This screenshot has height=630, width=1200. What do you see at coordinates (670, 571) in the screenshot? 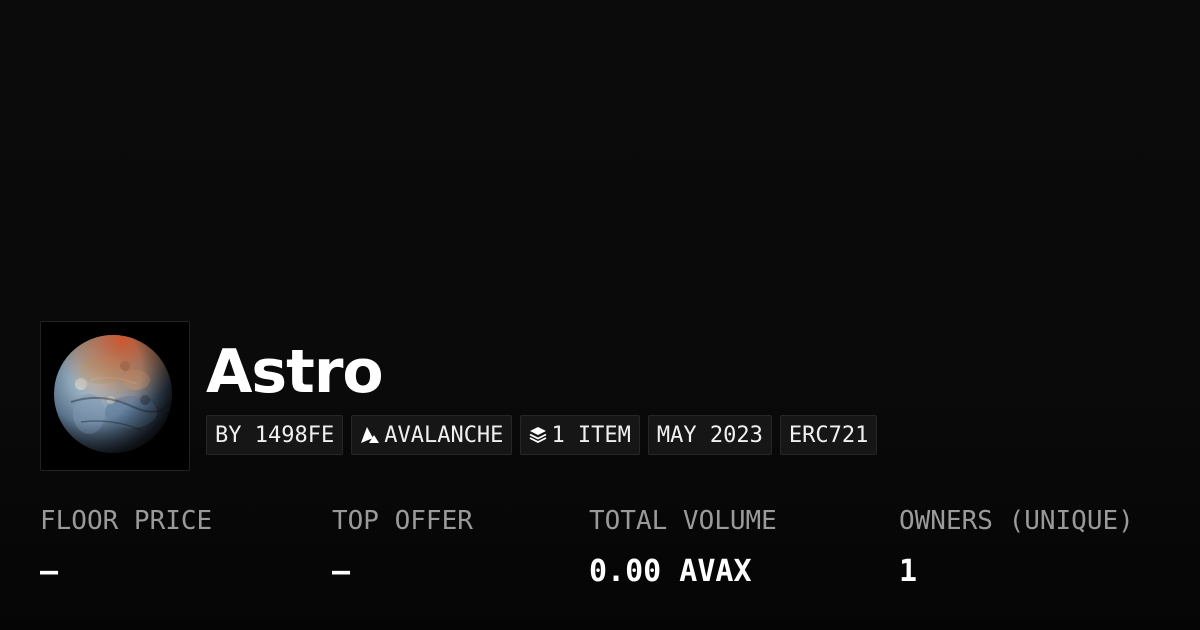
I see `stat-value: 0.00 AVAX` at bounding box center [670, 571].